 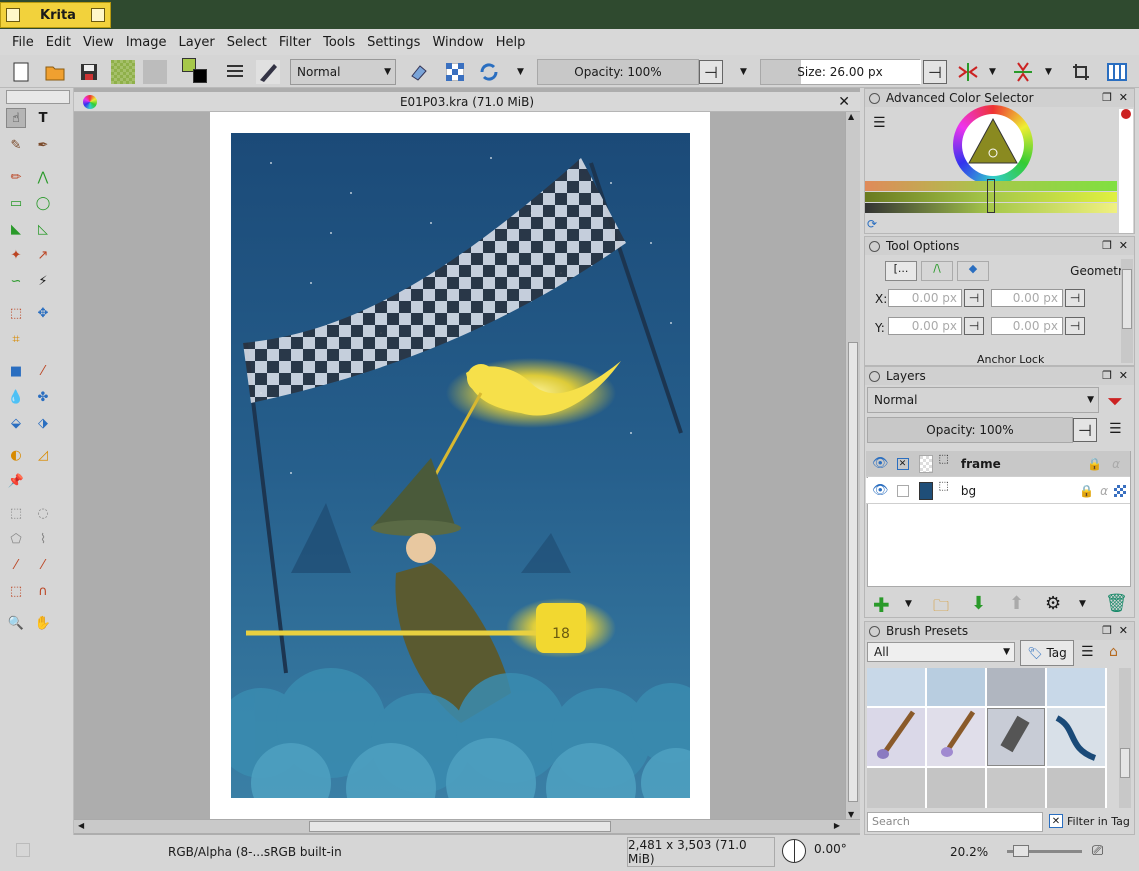 What do you see at coordinates (155, 72) in the screenshot?
I see `gradient-icon` at bounding box center [155, 72].